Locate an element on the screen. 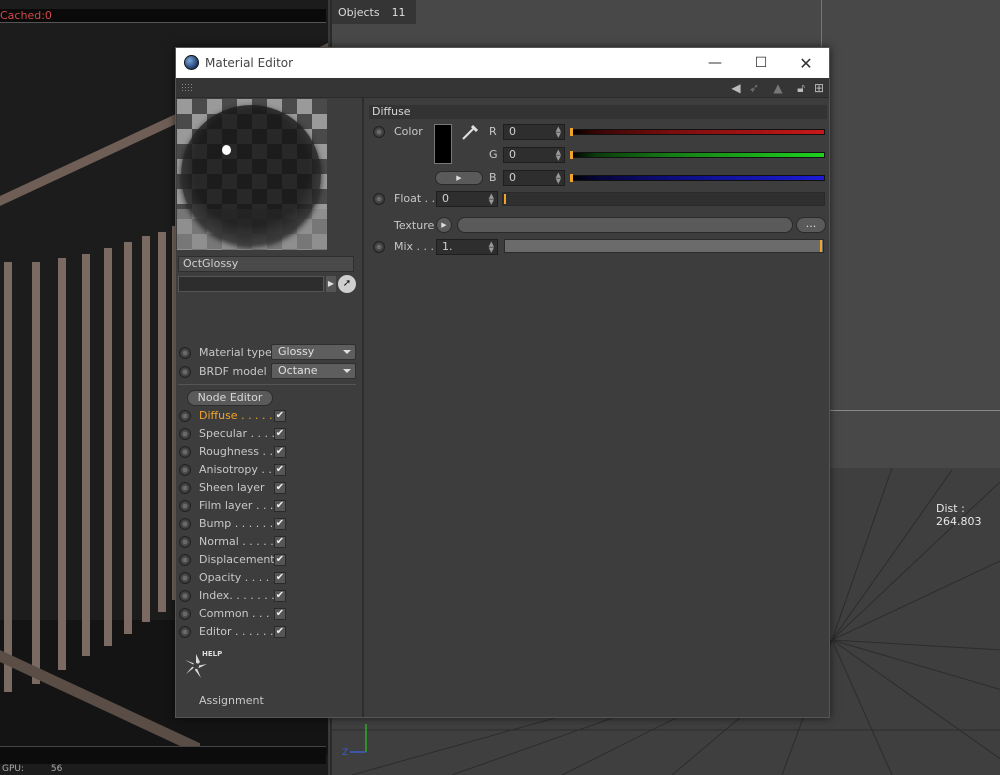 The height and width of the screenshot is (775, 1000). link-arrow-button: ▶ is located at coordinates (331, 284).